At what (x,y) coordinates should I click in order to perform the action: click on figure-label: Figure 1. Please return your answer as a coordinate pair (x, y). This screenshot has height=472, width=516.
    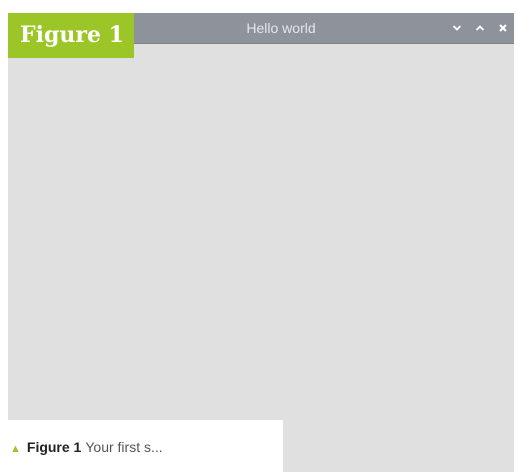
    Looking at the image, I should click on (71, 35).